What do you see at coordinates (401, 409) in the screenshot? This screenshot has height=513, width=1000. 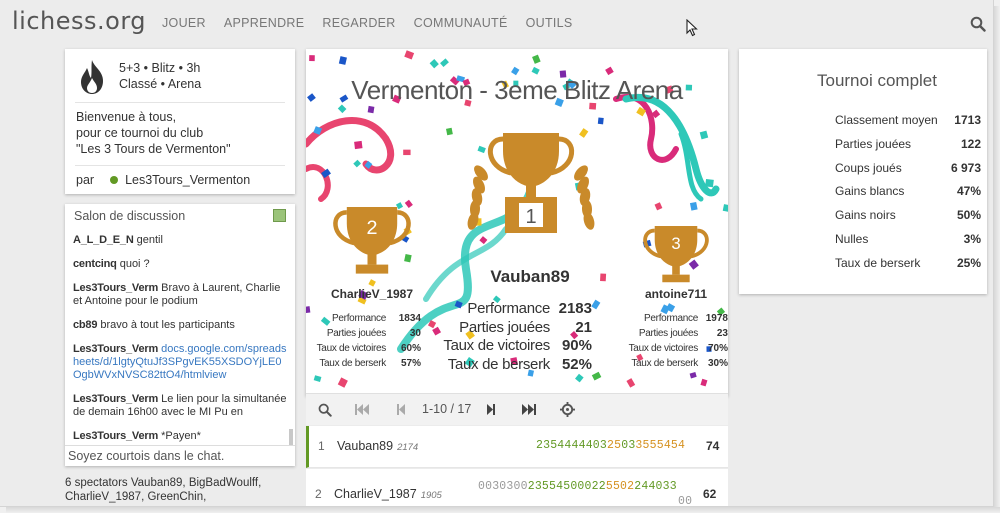 I see `previous-page-icon` at bounding box center [401, 409].